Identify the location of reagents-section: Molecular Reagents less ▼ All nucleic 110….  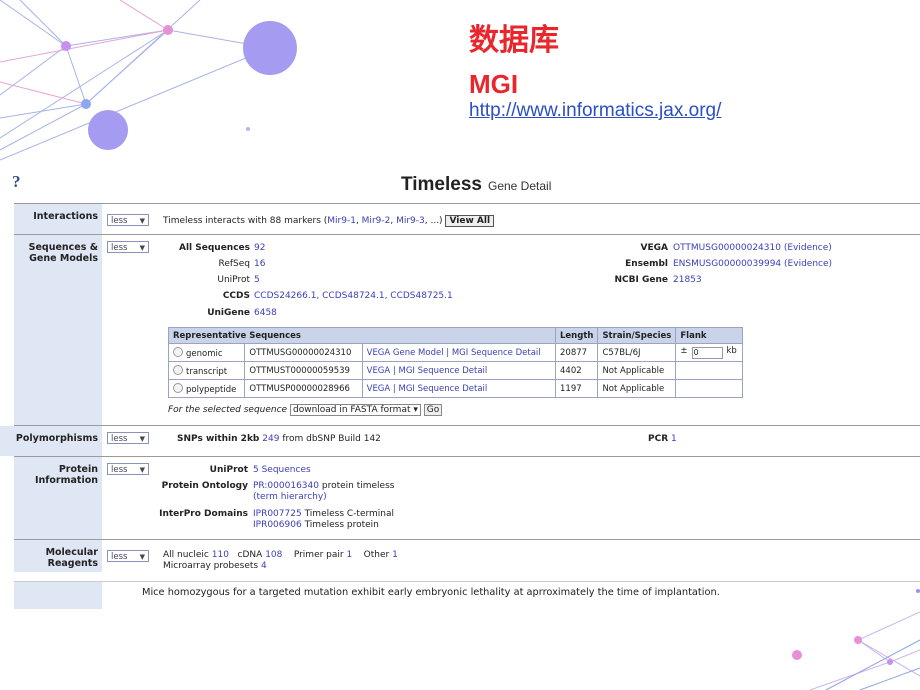
(467, 555).